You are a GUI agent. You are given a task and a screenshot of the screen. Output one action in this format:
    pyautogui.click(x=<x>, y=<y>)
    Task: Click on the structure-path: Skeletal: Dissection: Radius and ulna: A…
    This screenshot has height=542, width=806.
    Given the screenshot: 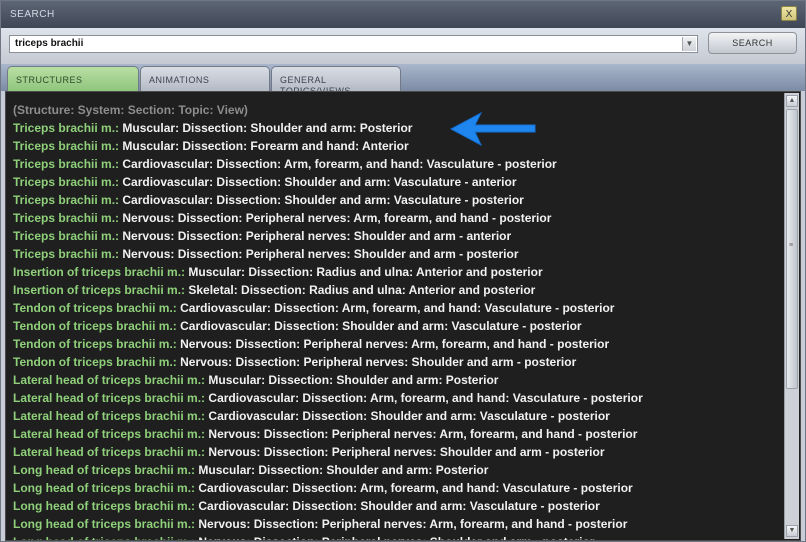 What is the action you would take?
    pyautogui.click(x=360, y=290)
    